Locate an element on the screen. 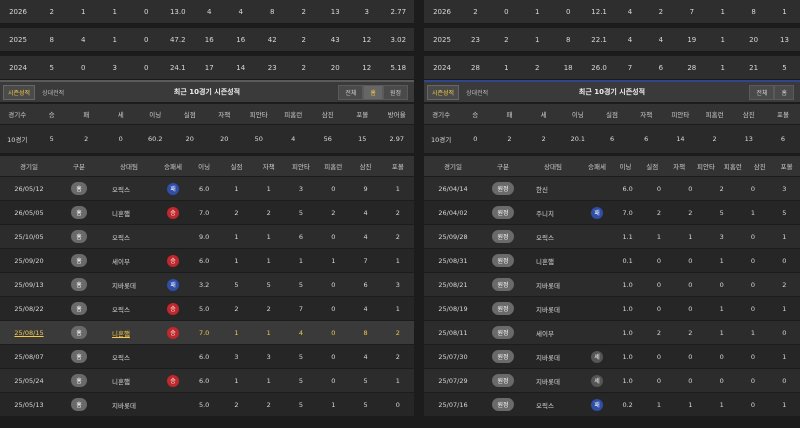 The width and height of the screenshot is (800, 428). gamelog-row: 25/07/16 원정 오릭스 패 0.2 1 1 1 0 1 is located at coordinates (612, 405).